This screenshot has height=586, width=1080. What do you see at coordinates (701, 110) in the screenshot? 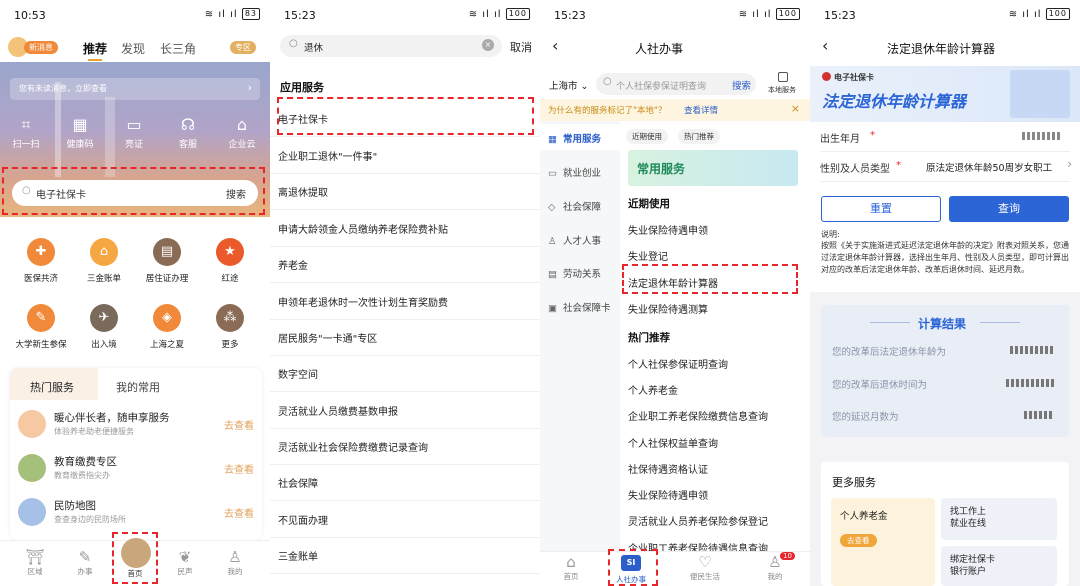
I see `notice-link: 查看详情` at bounding box center [701, 110].